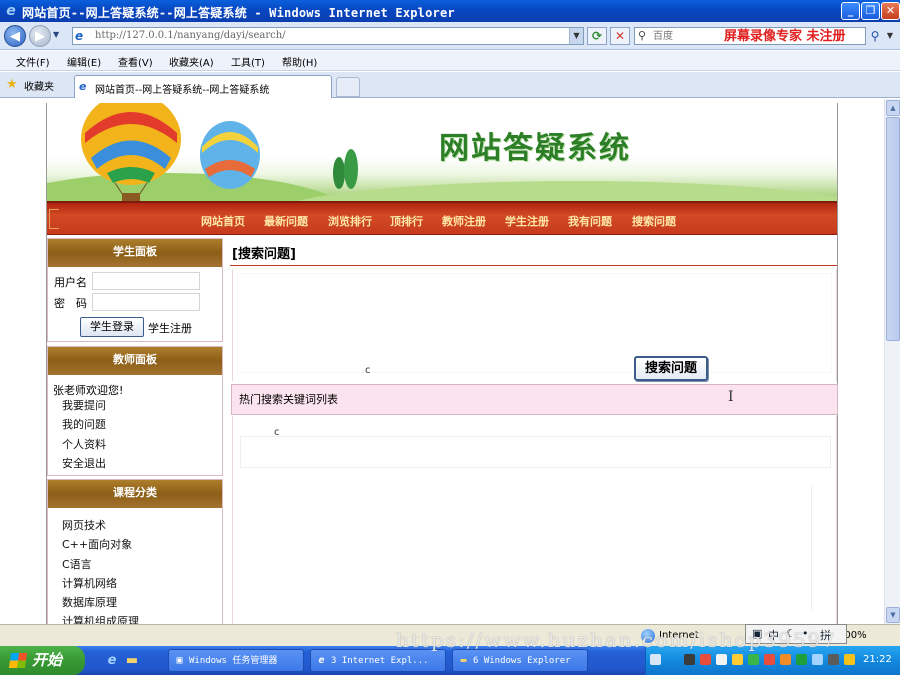 The image size is (900, 675). Describe the element at coordinates (870, 11) in the screenshot. I see `maximize-button: ❐` at that location.